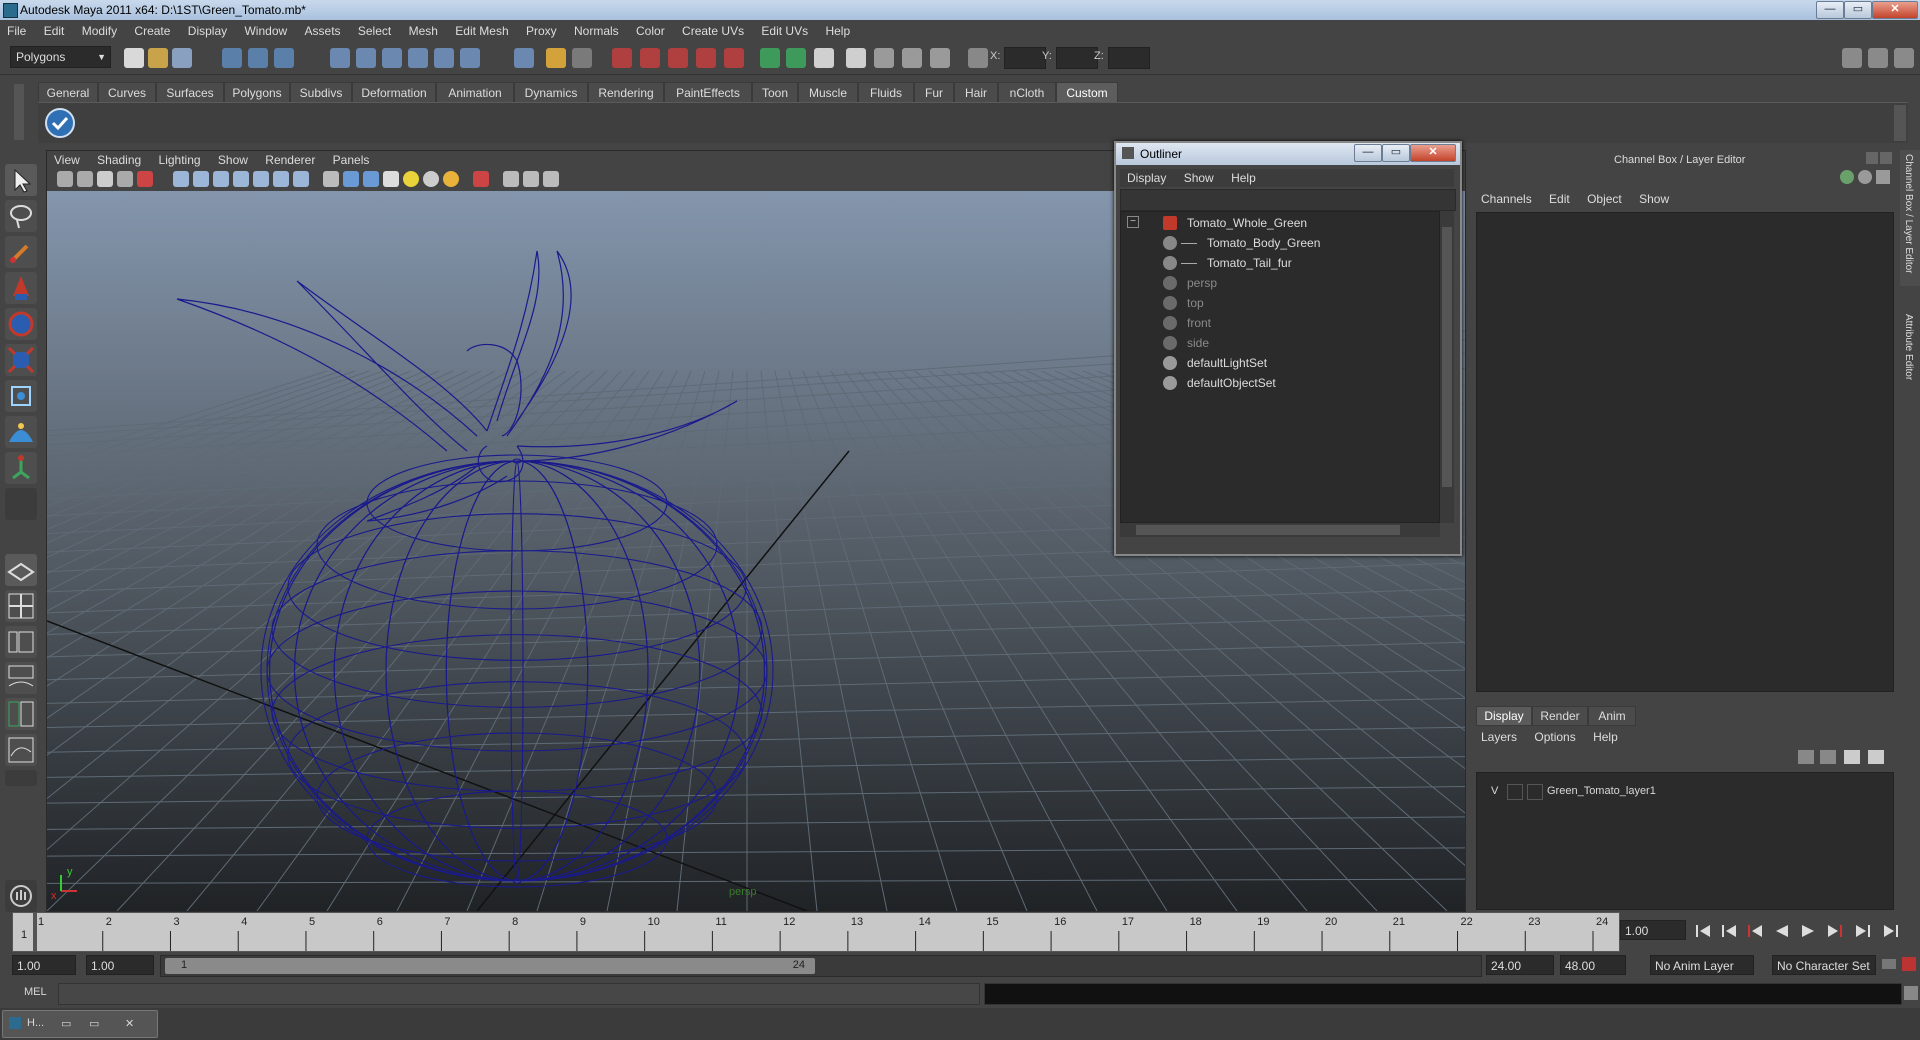  I want to click on shelf-tab-fur: Fur, so click(934, 92).